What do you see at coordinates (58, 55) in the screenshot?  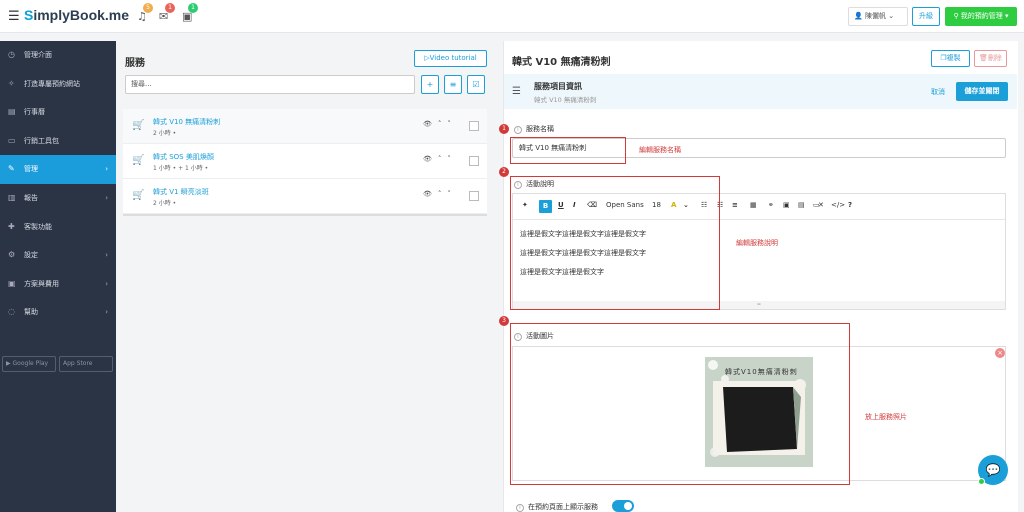 I see `sidebar-item: ◷ 管理介面` at bounding box center [58, 55].